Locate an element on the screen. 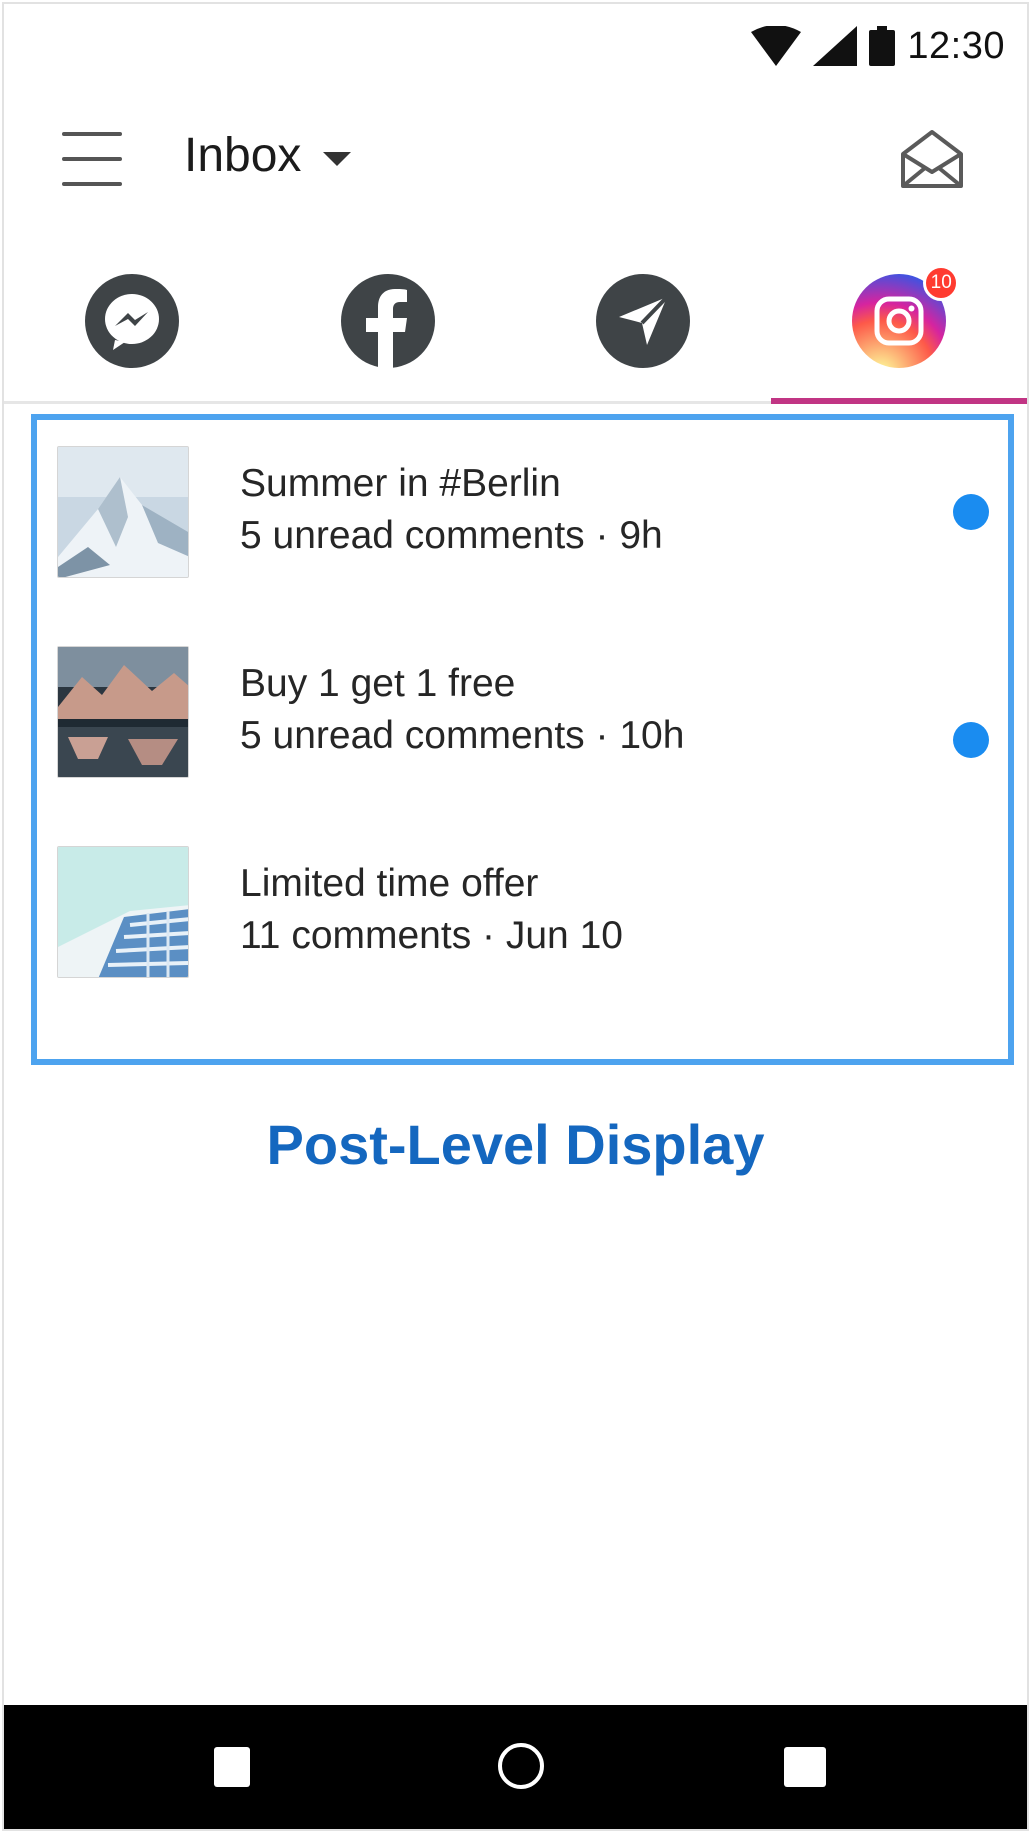 This screenshot has width=1031, height=1833. recent-apps-button is located at coordinates (805, 1767).